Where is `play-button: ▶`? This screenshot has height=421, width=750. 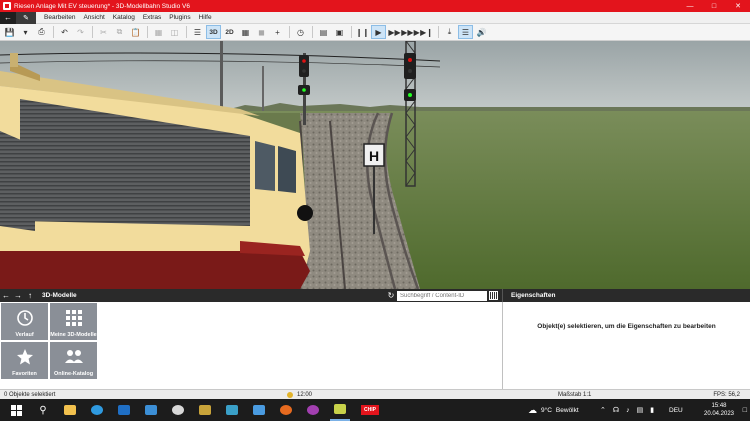
play-button: ▶ is located at coordinates (378, 32).